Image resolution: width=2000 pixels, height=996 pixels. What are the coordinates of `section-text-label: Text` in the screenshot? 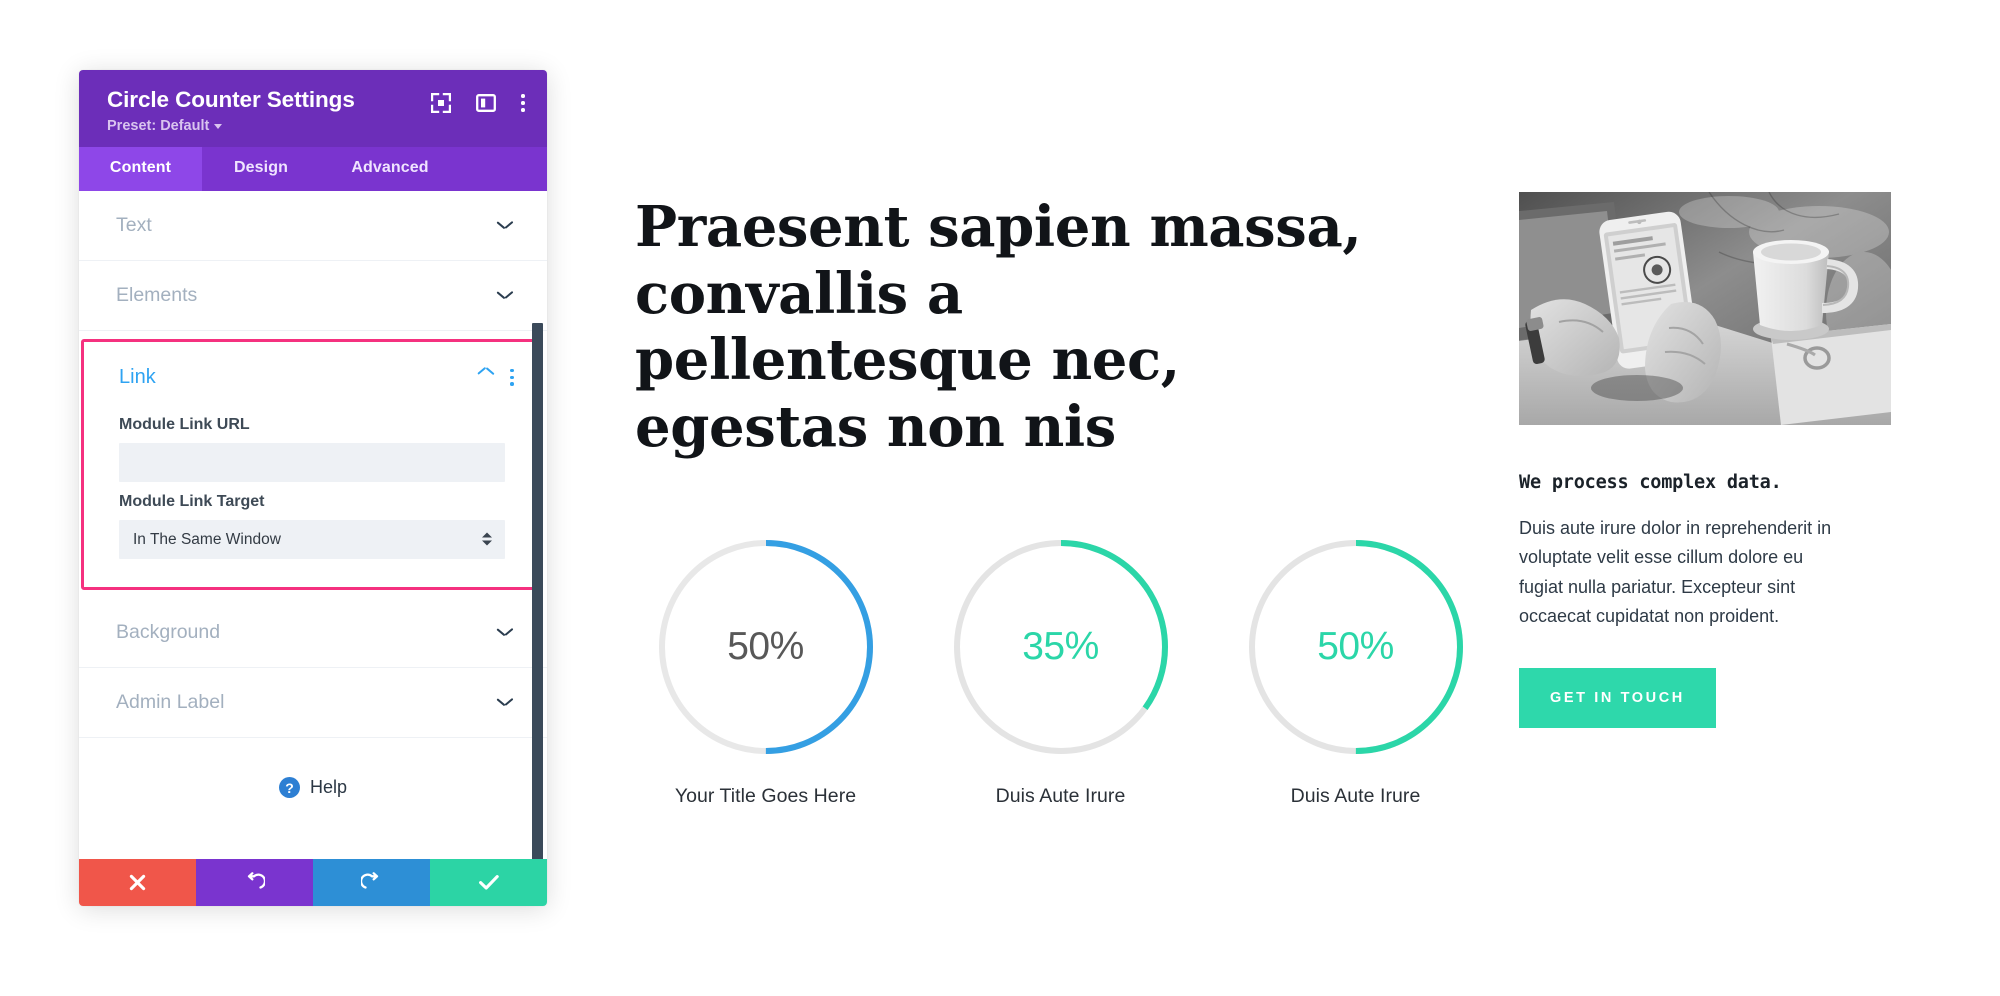 It's located at (134, 224).